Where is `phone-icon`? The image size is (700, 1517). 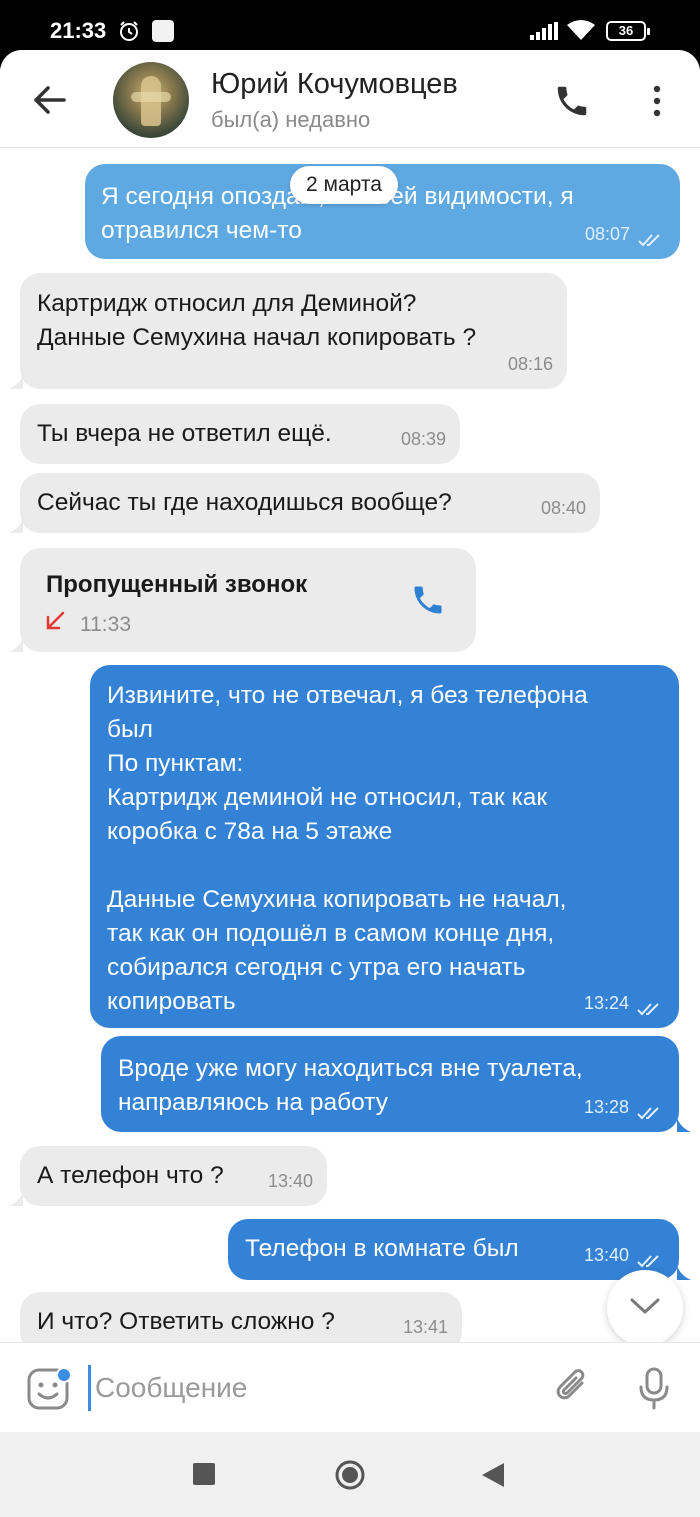
phone-icon is located at coordinates (572, 101).